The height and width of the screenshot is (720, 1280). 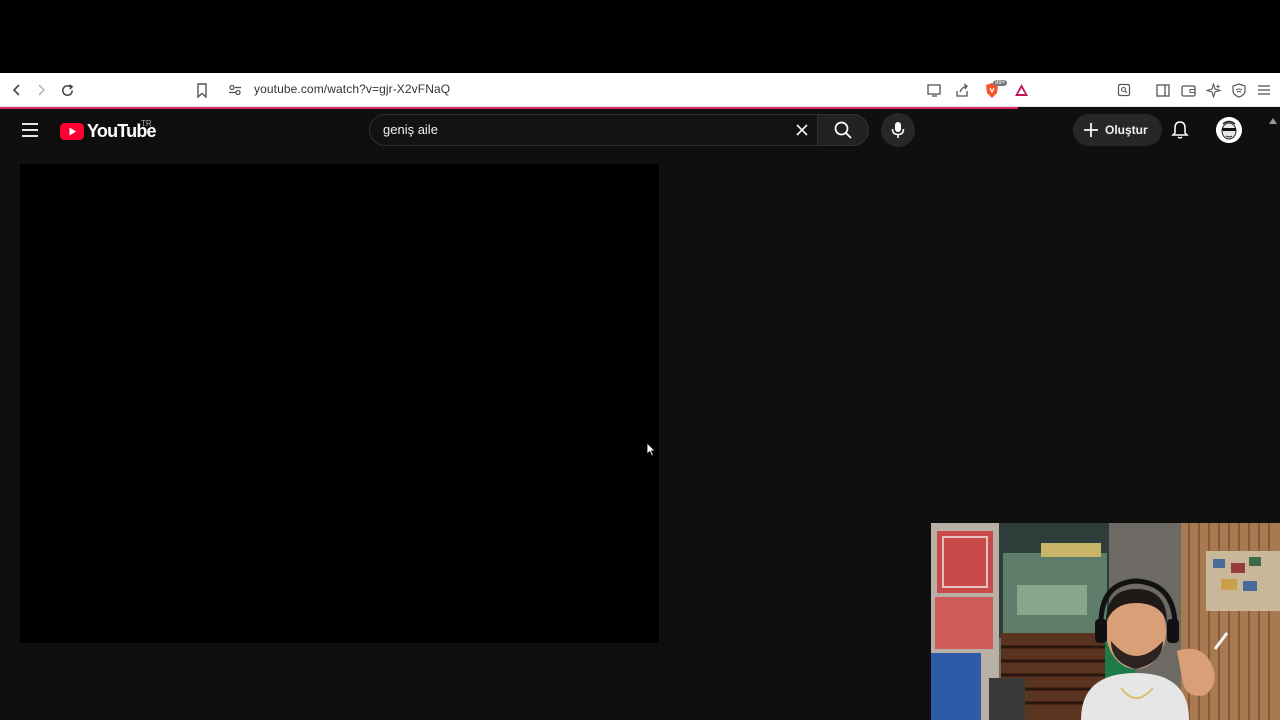 I want to click on plus-icon, so click(x=1091, y=130).